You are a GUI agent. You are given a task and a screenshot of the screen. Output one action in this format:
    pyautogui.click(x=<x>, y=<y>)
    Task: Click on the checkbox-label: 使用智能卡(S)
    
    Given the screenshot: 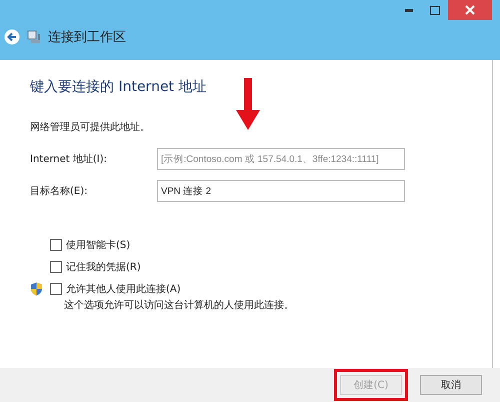 What is the action you would take?
    pyautogui.click(x=98, y=245)
    